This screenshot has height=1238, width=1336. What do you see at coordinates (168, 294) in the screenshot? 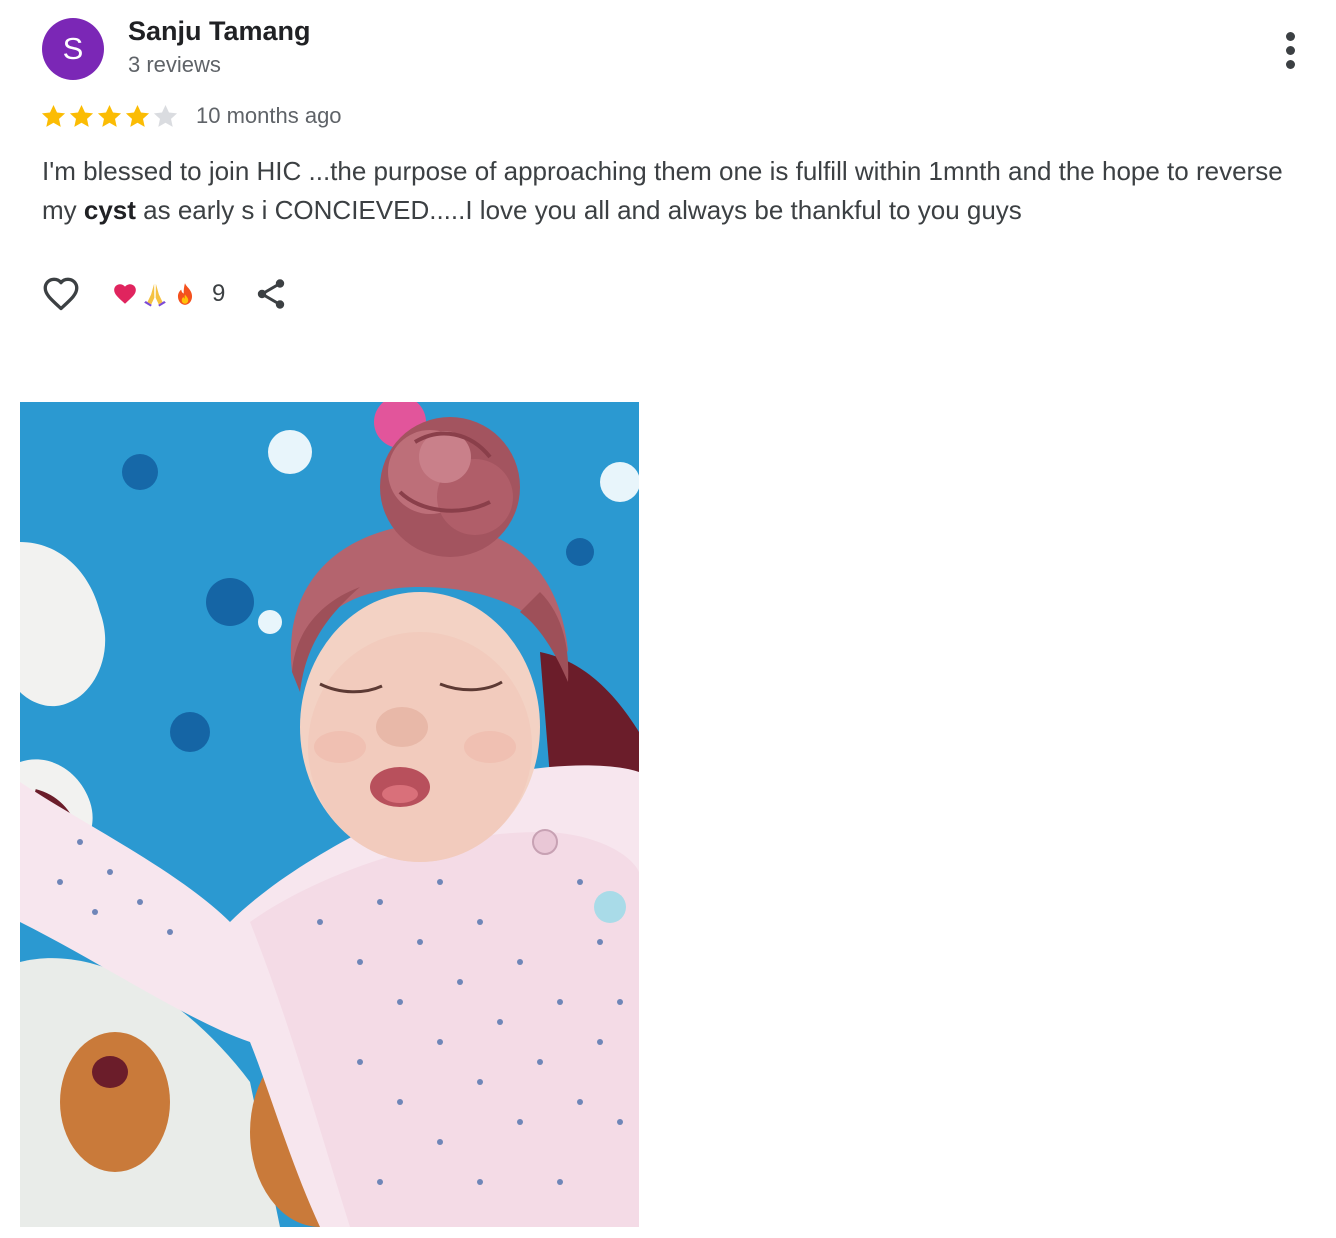
I see `reactions-summary: 9` at bounding box center [168, 294].